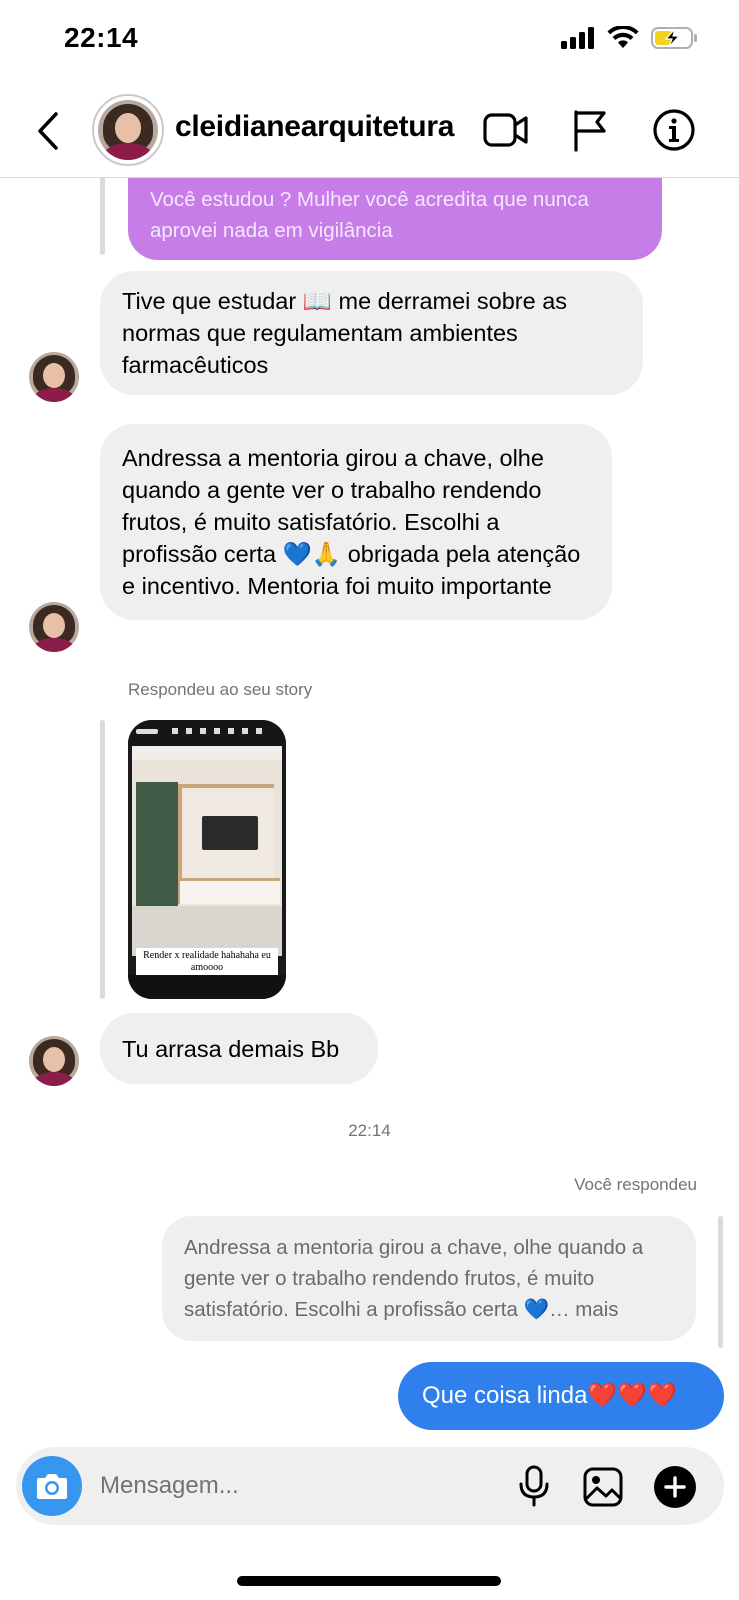  I want to click on battery-charging-icon, so click(674, 38).